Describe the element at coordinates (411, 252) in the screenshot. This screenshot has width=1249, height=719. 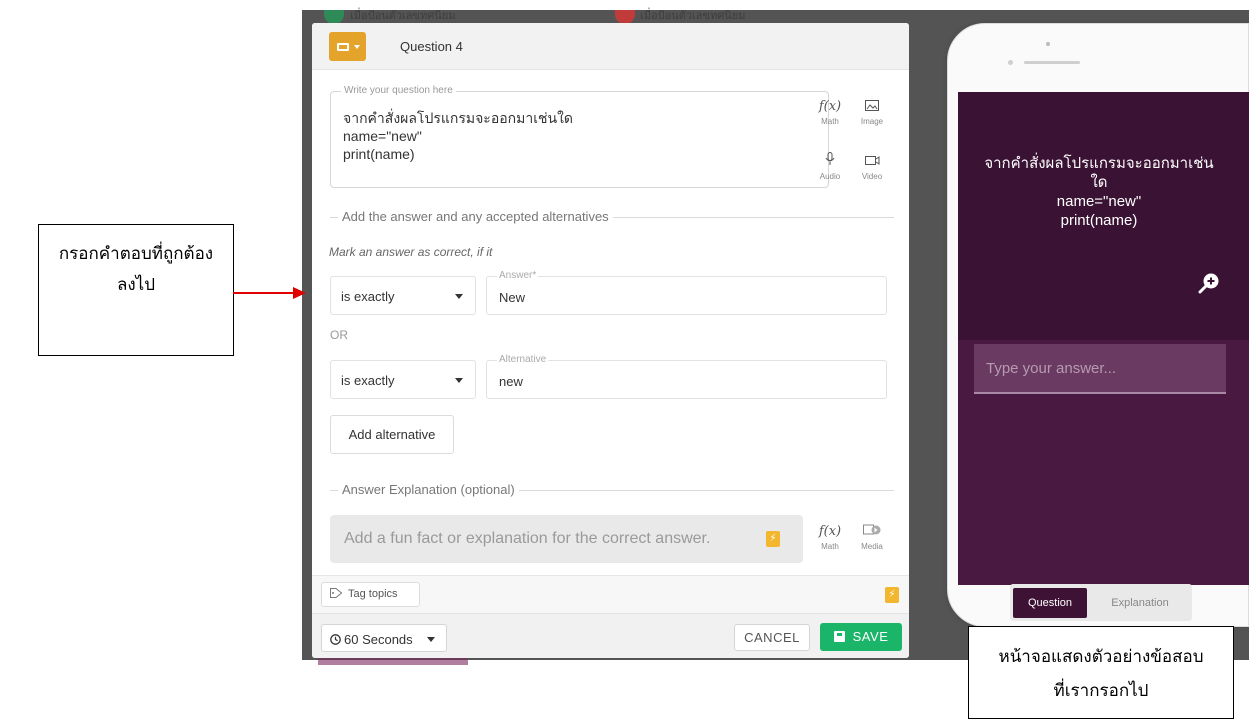
I see `mark-correct-hint: Mark an answer as correct, if it` at that location.